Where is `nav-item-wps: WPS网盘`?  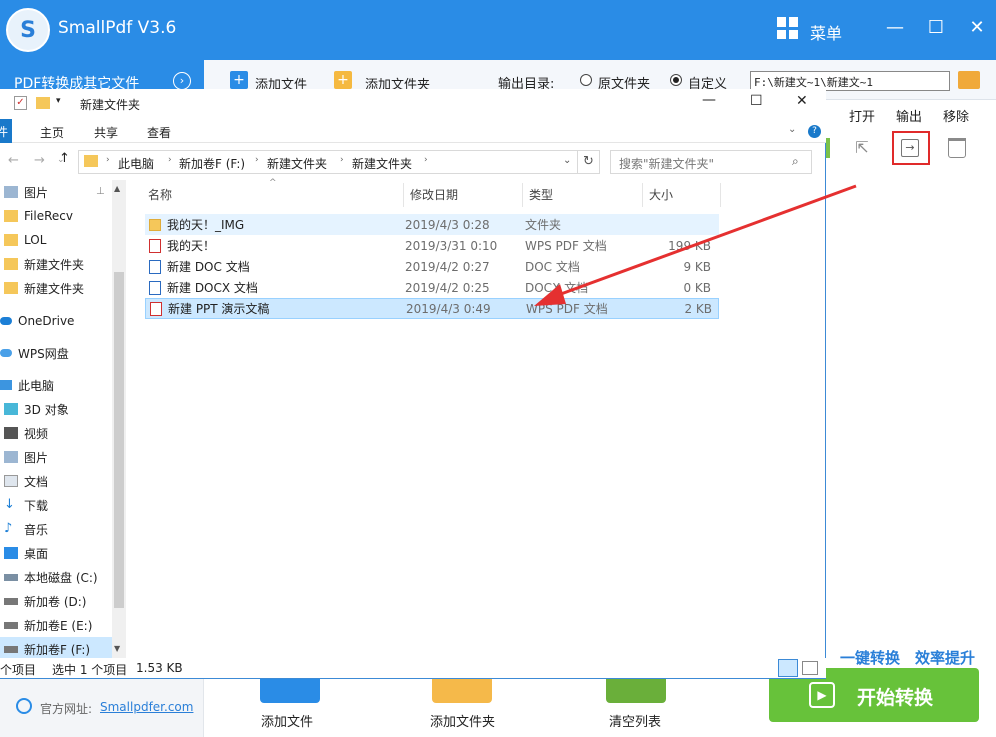 nav-item-wps: WPS网盘 is located at coordinates (56, 353).